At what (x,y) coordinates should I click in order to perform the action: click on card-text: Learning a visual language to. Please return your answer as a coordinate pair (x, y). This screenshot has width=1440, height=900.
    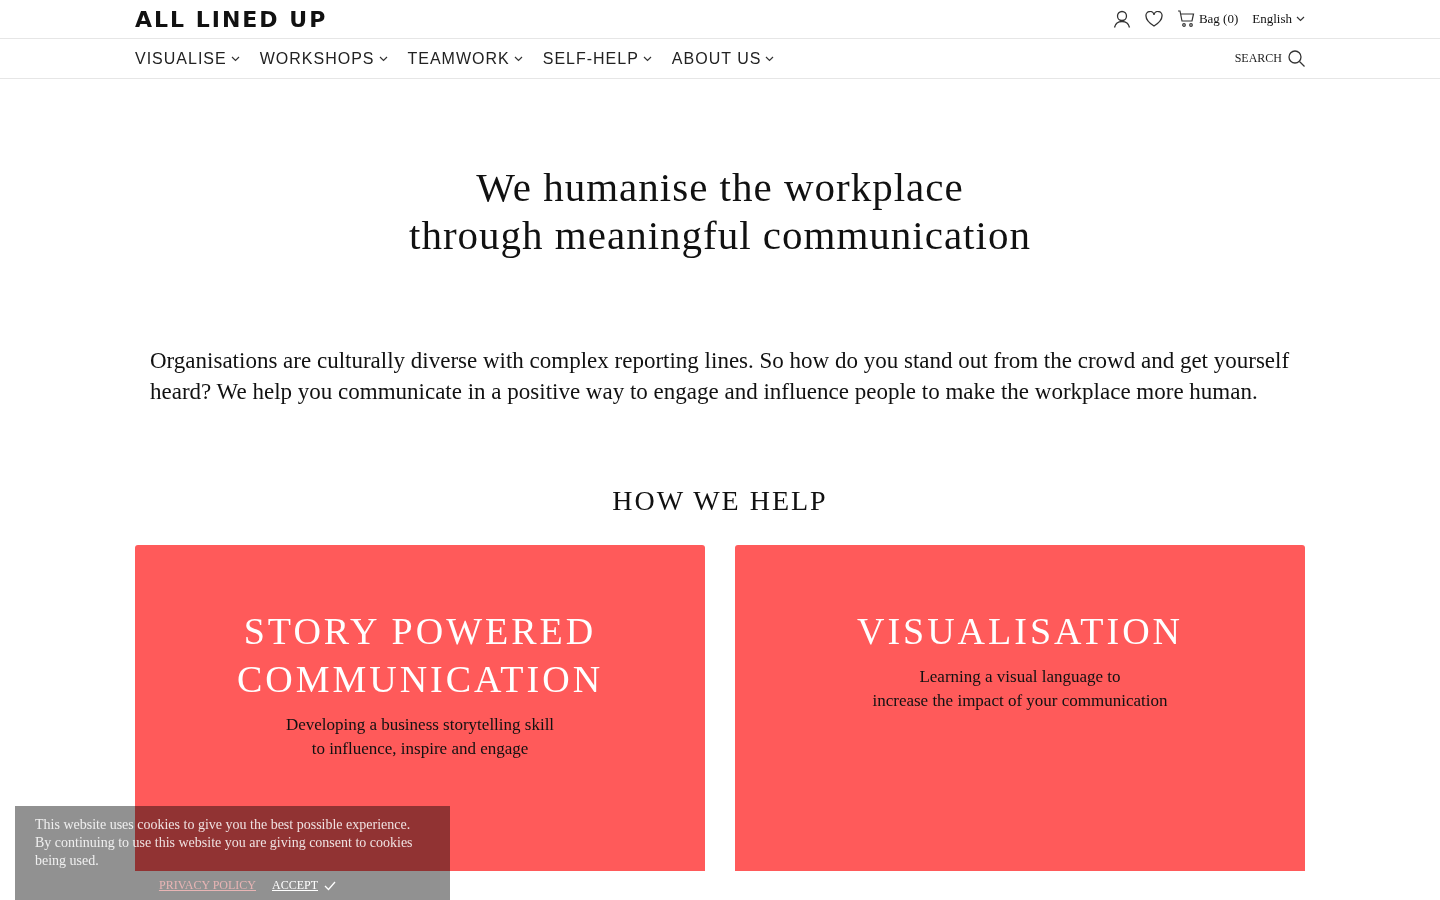
    Looking at the image, I should click on (1020, 677).